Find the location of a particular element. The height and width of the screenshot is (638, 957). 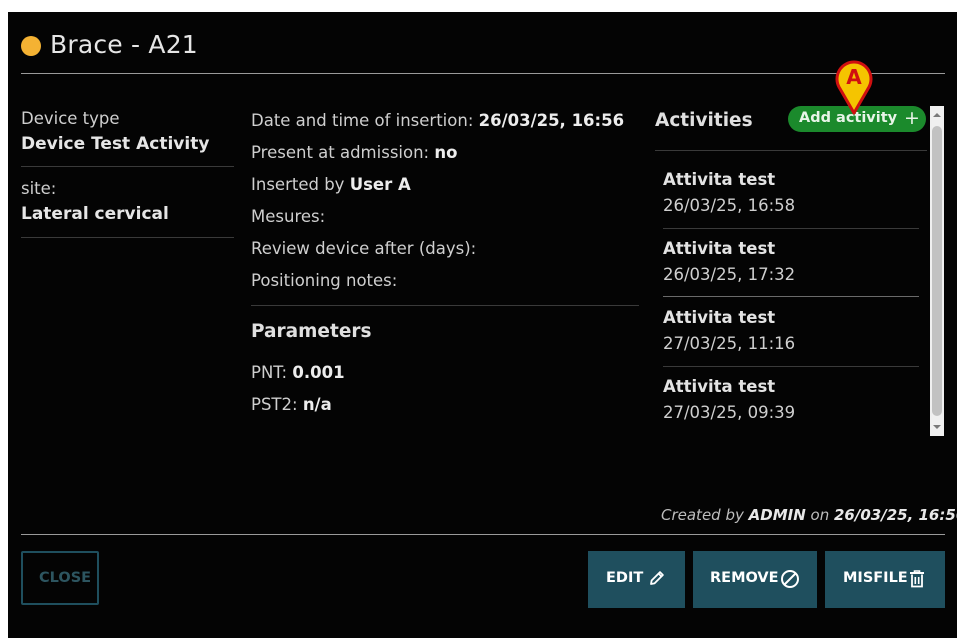

parameter-value: n/a is located at coordinates (317, 404).